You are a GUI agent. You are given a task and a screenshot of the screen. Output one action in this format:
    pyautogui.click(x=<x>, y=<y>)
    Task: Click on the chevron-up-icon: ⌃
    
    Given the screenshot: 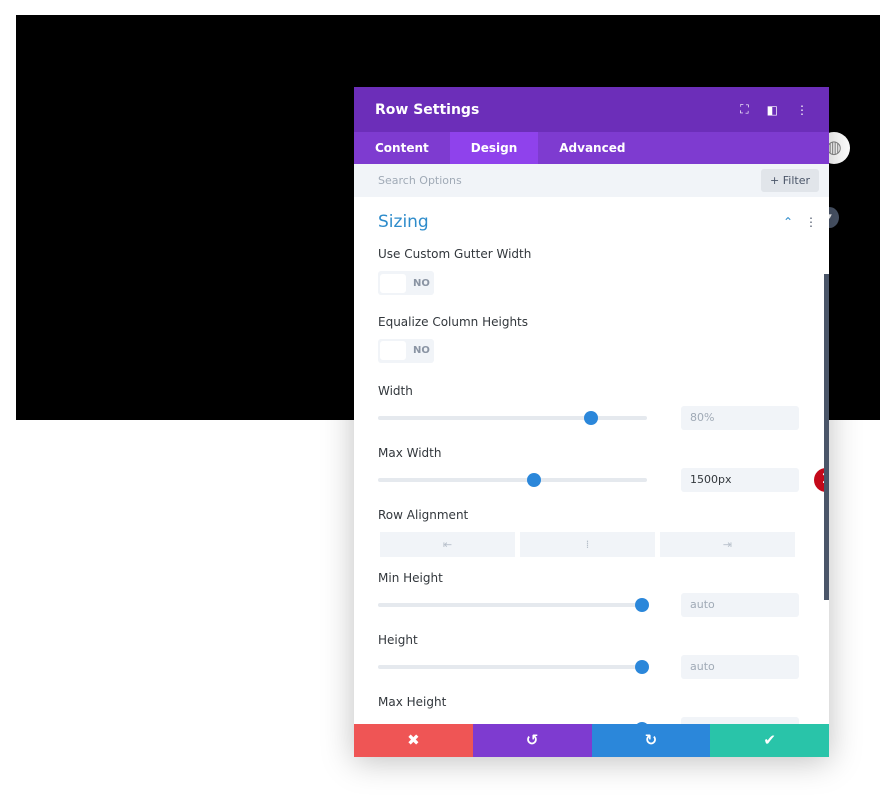 What is the action you would take?
    pyautogui.click(x=788, y=222)
    